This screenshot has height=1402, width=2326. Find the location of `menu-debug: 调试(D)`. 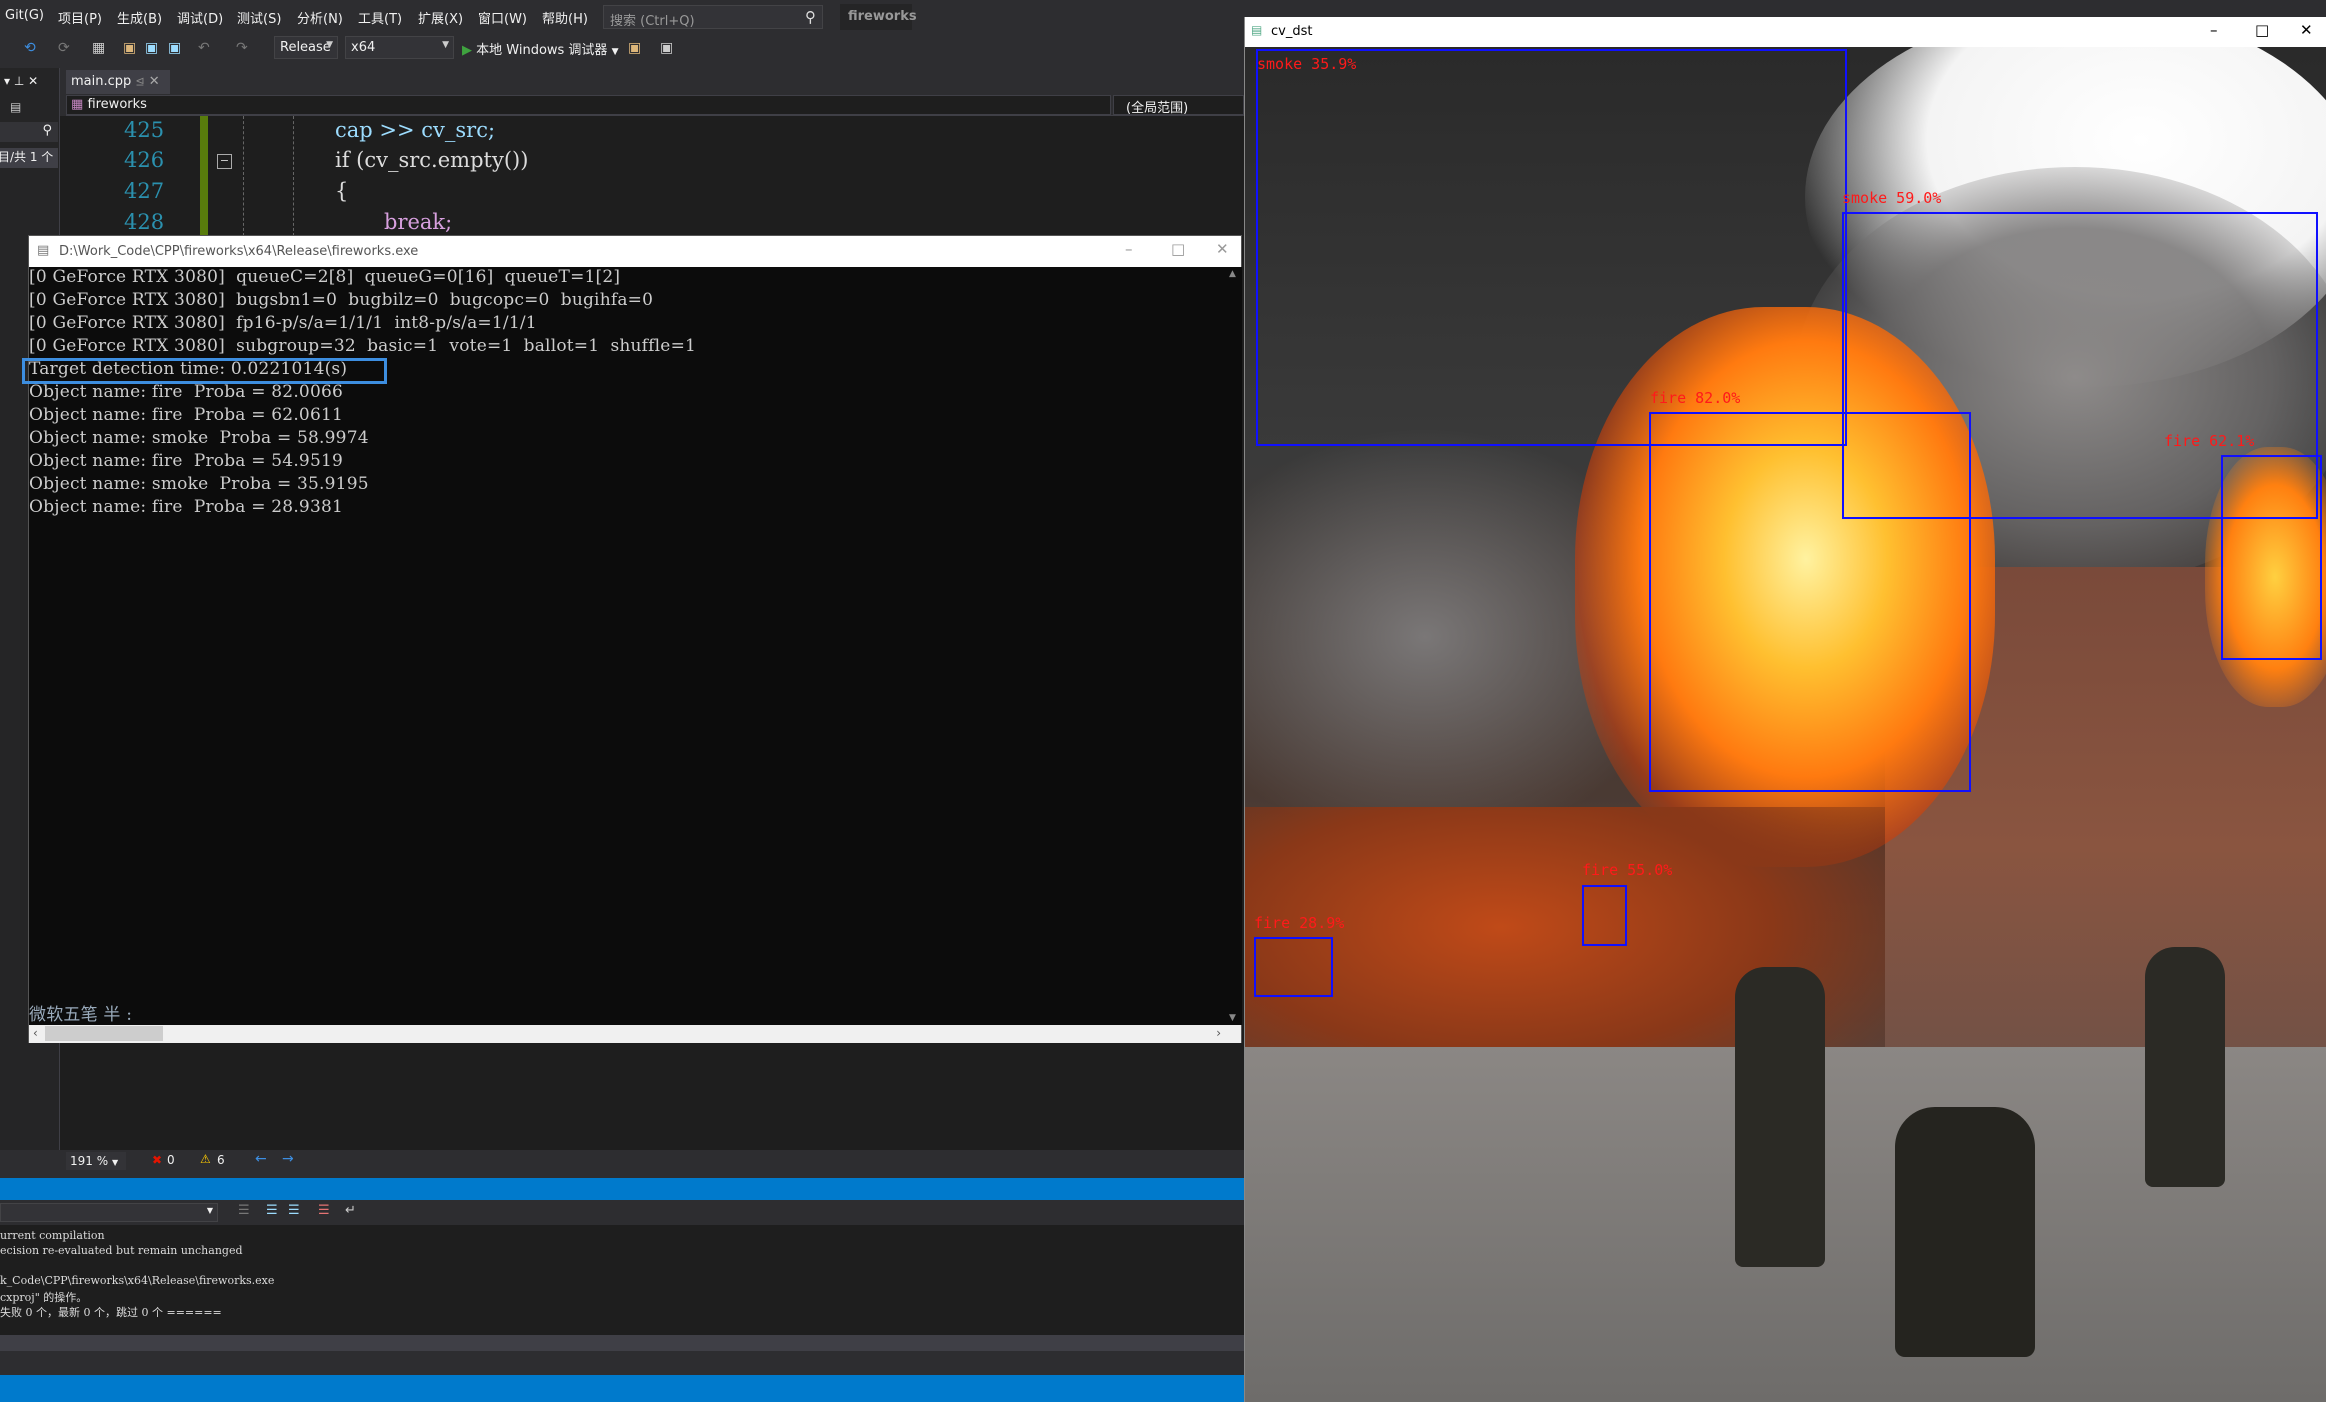

menu-debug: 调试(D) is located at coordinates (200, 17).